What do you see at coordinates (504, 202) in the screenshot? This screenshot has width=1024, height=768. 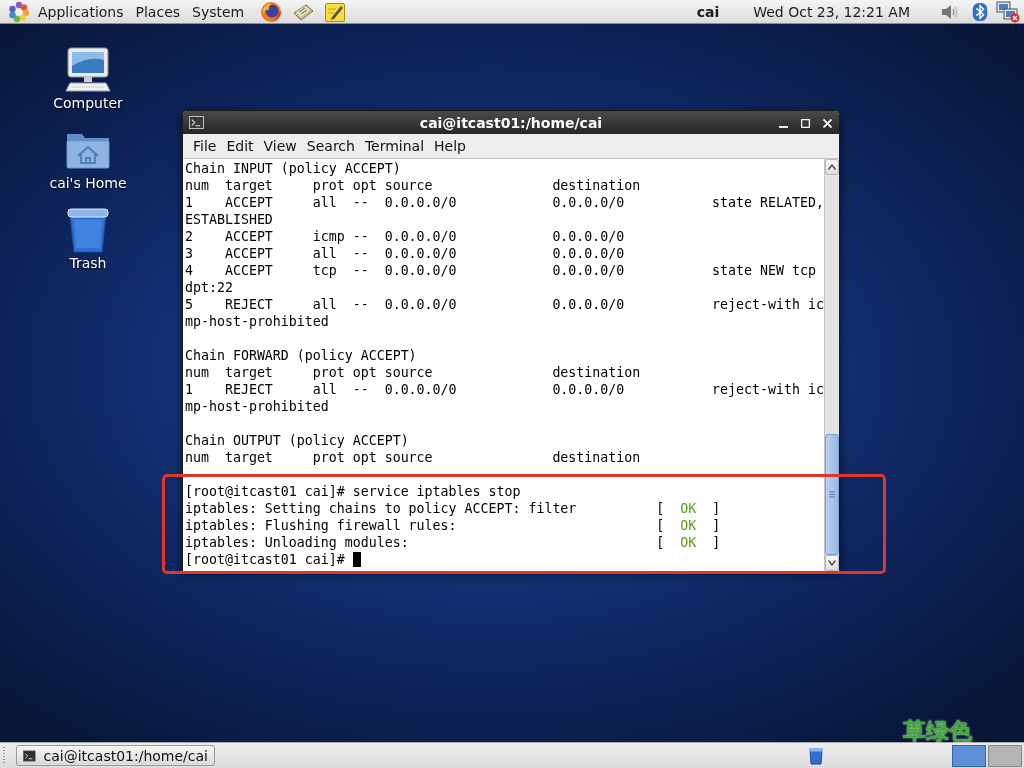 I see `terminal-line: 1 ACCEPT all -- 0.0.0.0/0 0.0.0.0/0 state RELATED,` at bounding box center [504, 202].